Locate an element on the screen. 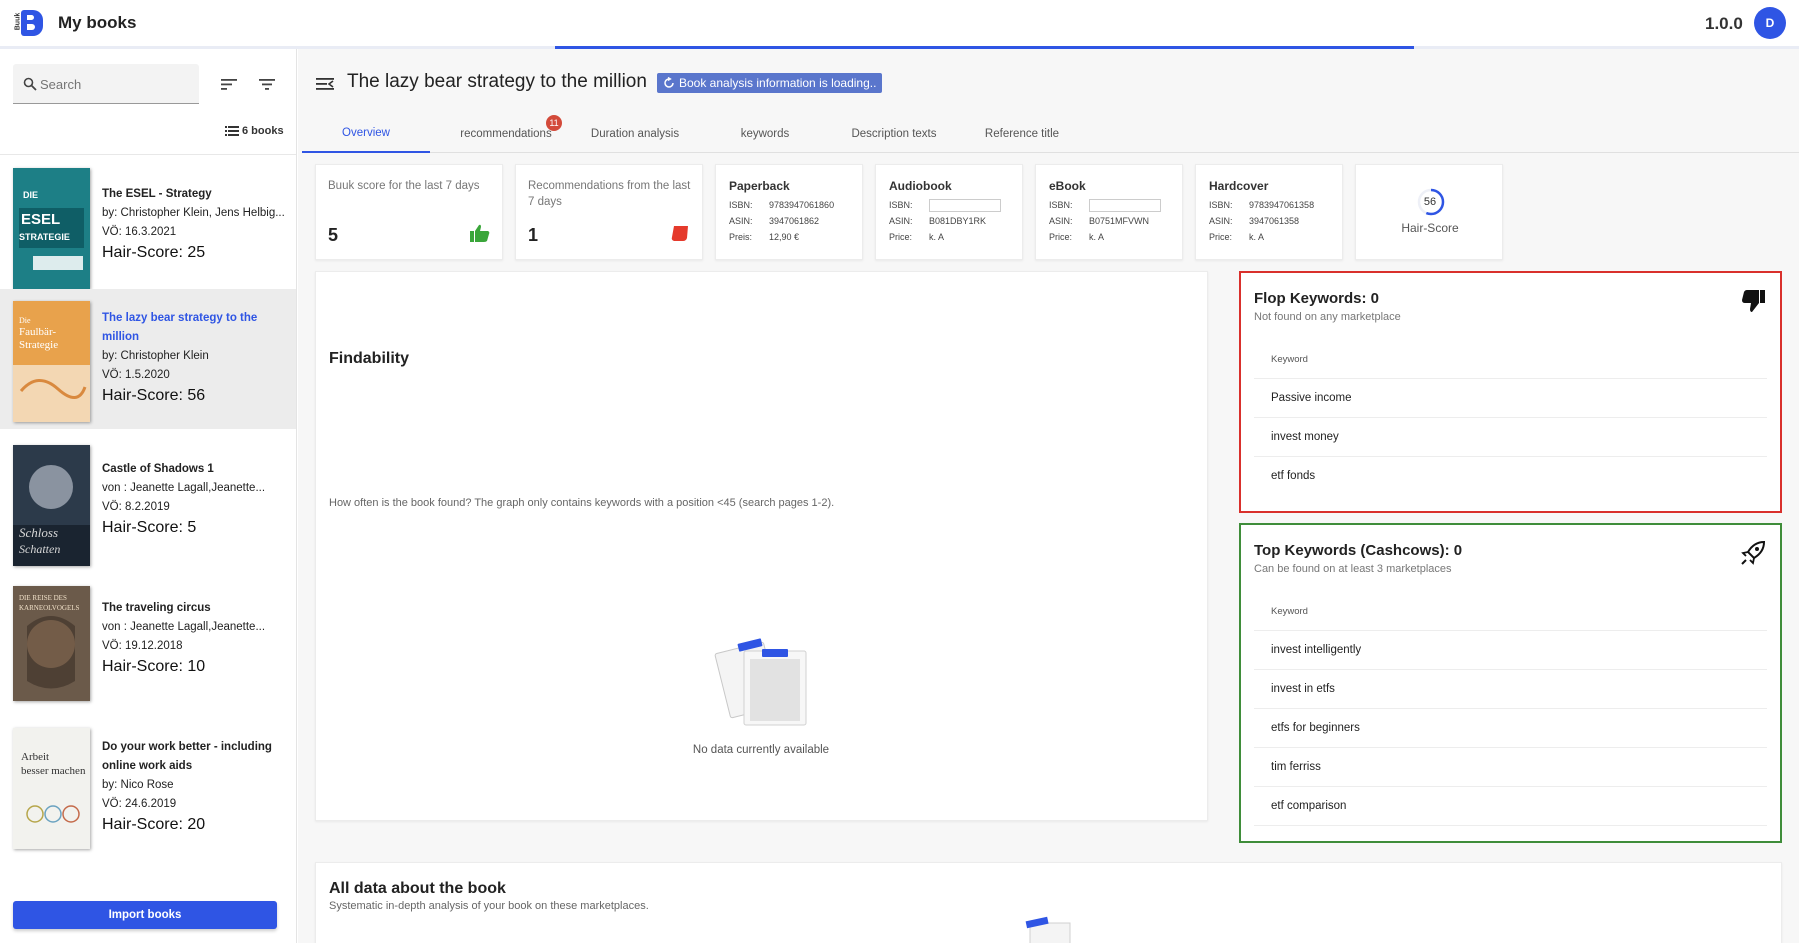  search-input is located at coordinates (115, 84).